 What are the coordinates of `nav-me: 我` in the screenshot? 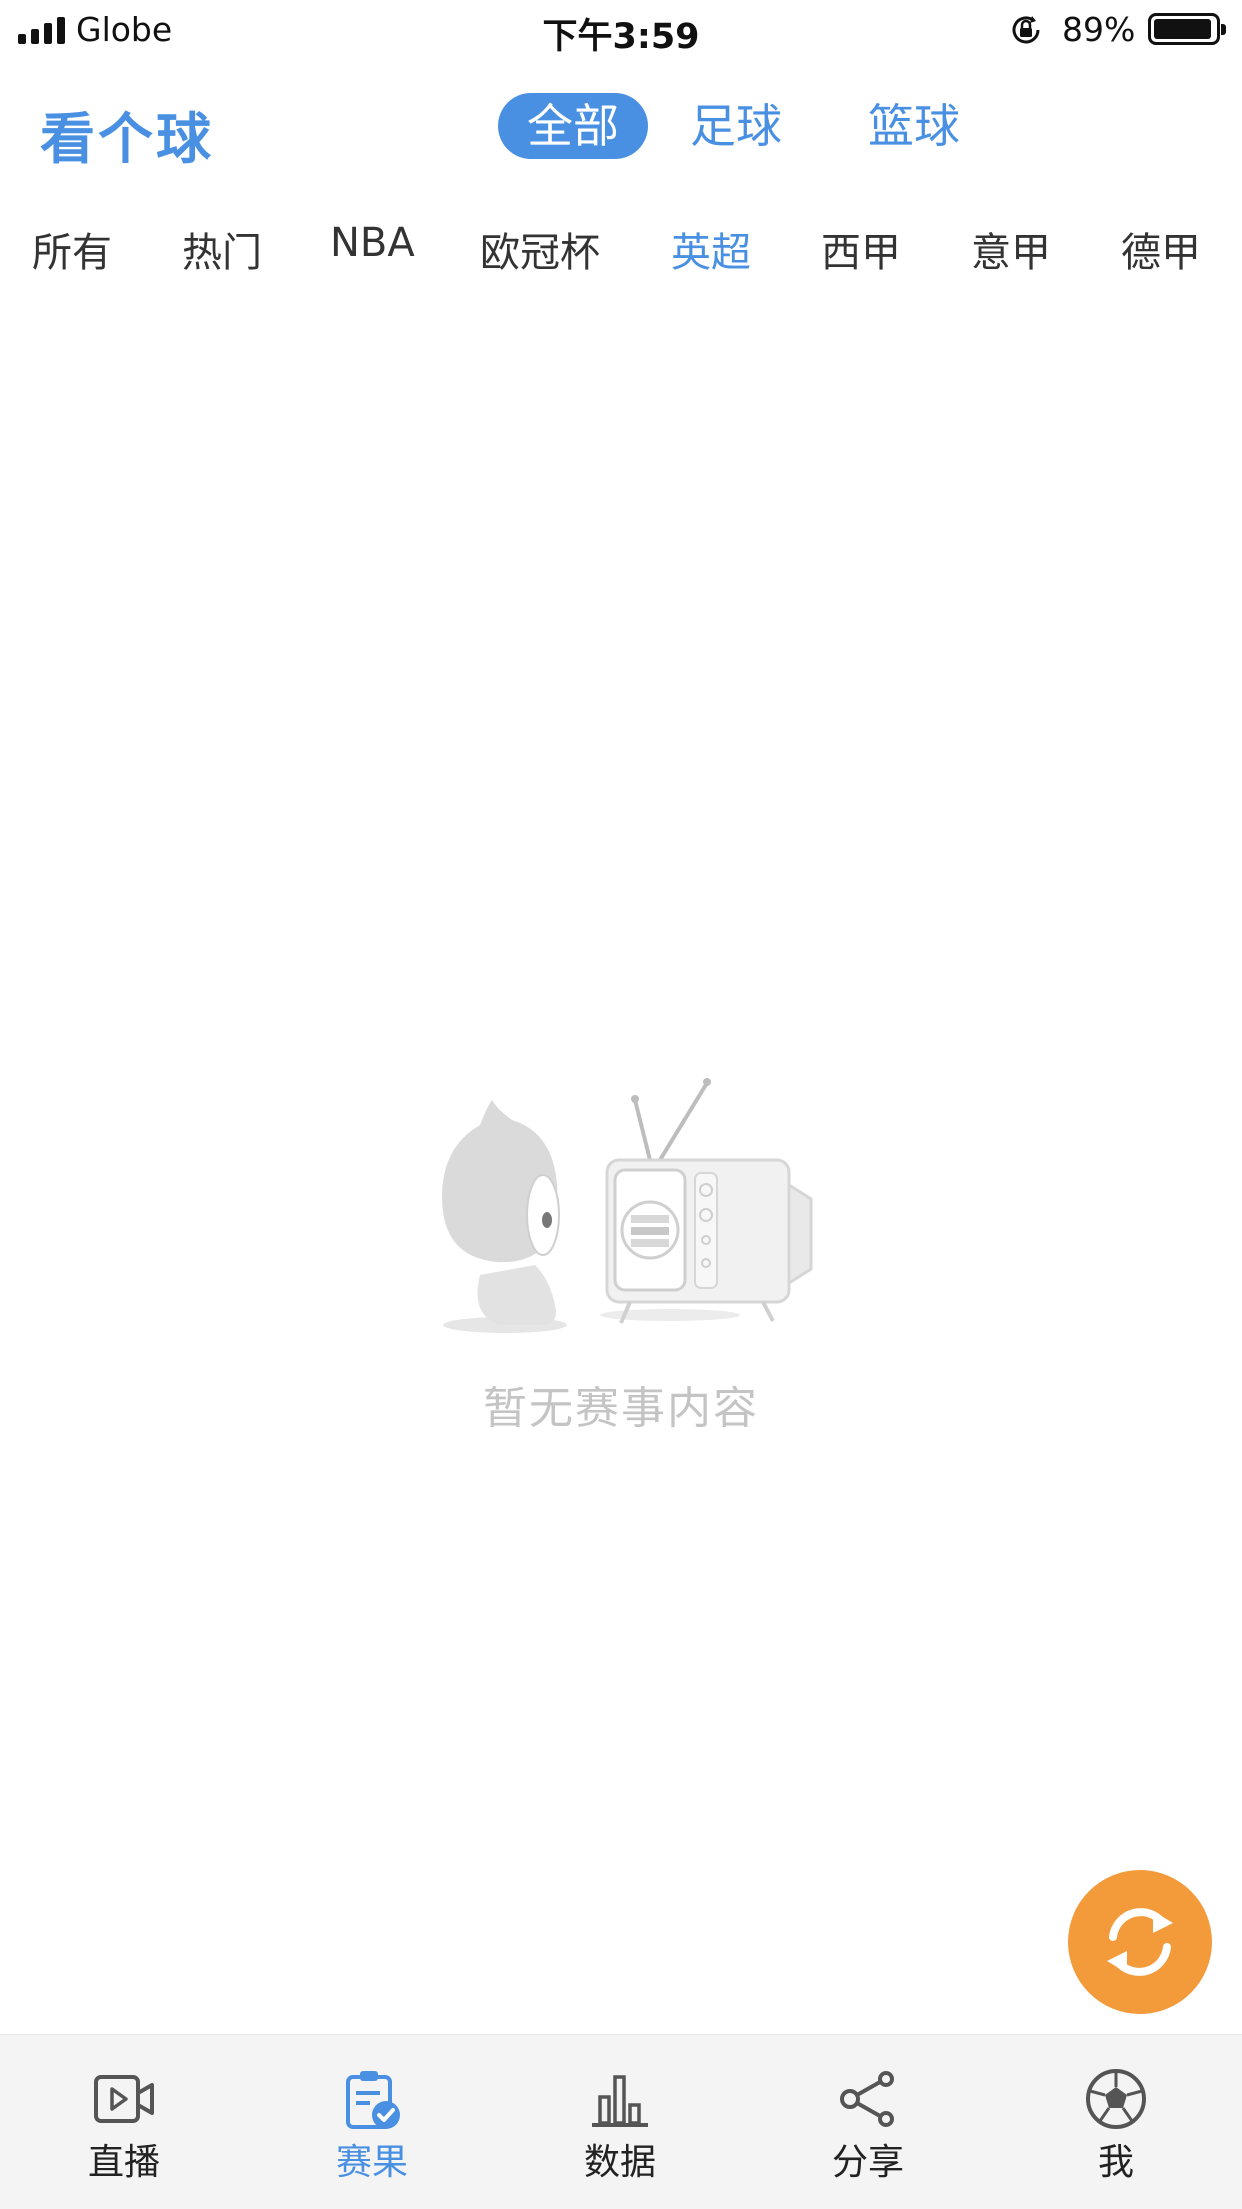 It's located at (1116, 2122).